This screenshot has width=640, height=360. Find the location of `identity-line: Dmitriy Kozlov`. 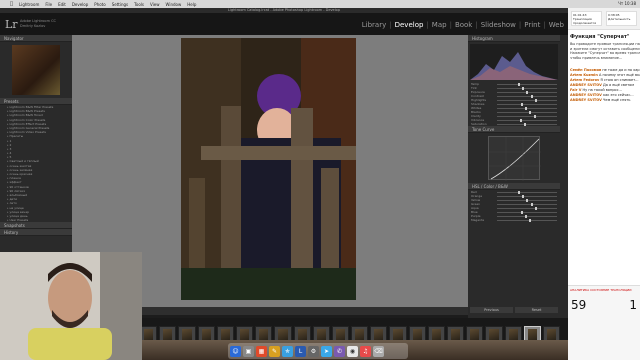

identity-line: Dmitriy Kozlov is located at coordinates (33, 25).